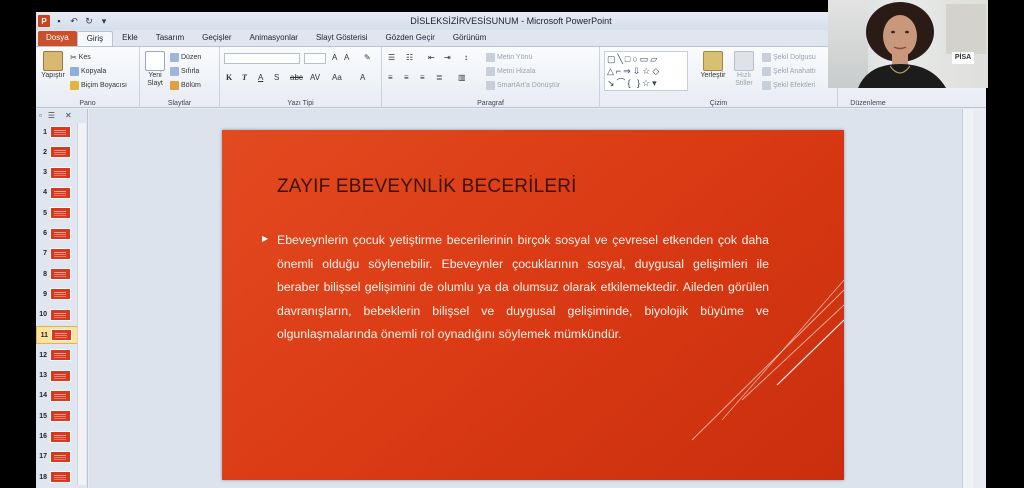 This screenshot has width=1024, height=488. What do you see at coordinates (45, 294) in the screenshot?
I see `slide-number: 9` at bounding box center [45, 294].